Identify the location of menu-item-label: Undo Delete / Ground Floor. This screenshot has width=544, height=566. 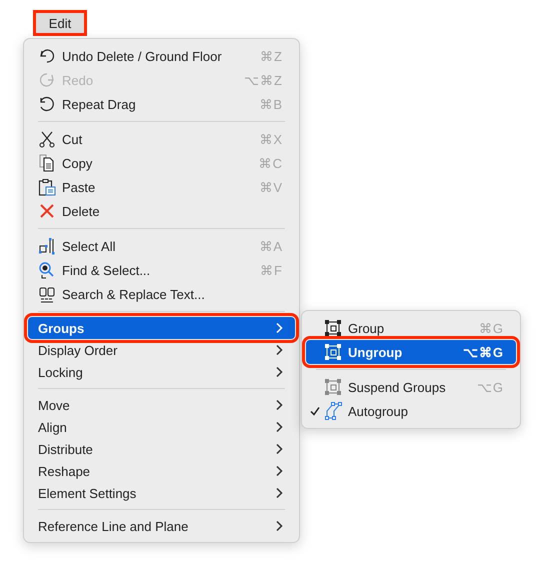
(142, 56).